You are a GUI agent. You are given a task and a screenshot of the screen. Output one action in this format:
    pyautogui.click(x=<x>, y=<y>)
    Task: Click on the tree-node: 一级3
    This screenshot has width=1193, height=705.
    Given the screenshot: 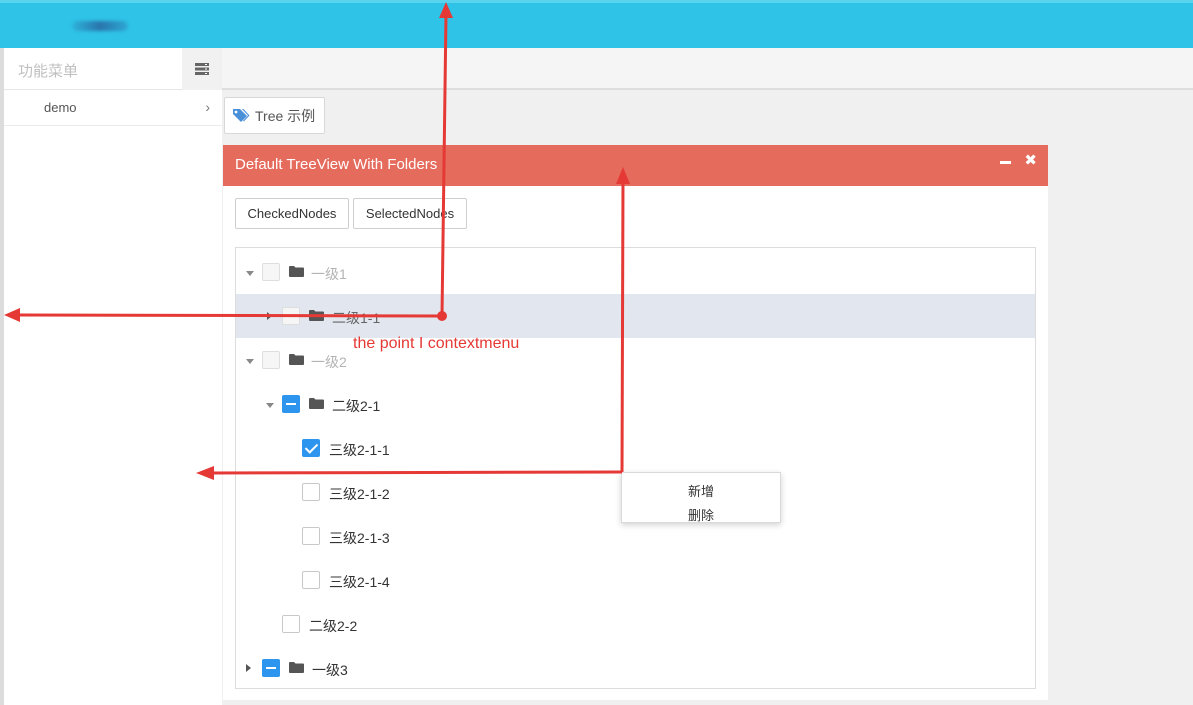 What is the action you would take?
    pyautogui.click(x=635, y=668)
    